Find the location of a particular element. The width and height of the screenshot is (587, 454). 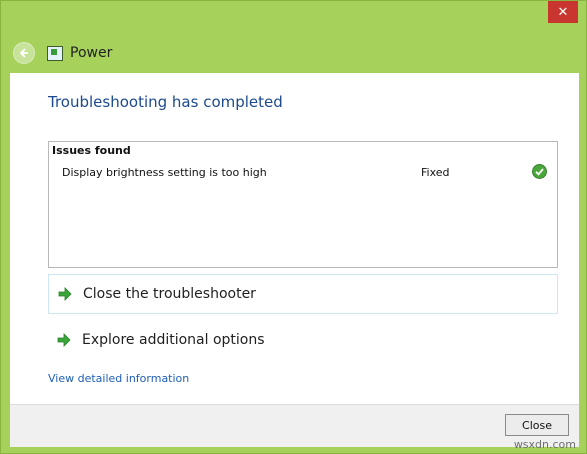

close-troubleshooter-command: Close the troubleshooter is located at coordinates (303, 294).